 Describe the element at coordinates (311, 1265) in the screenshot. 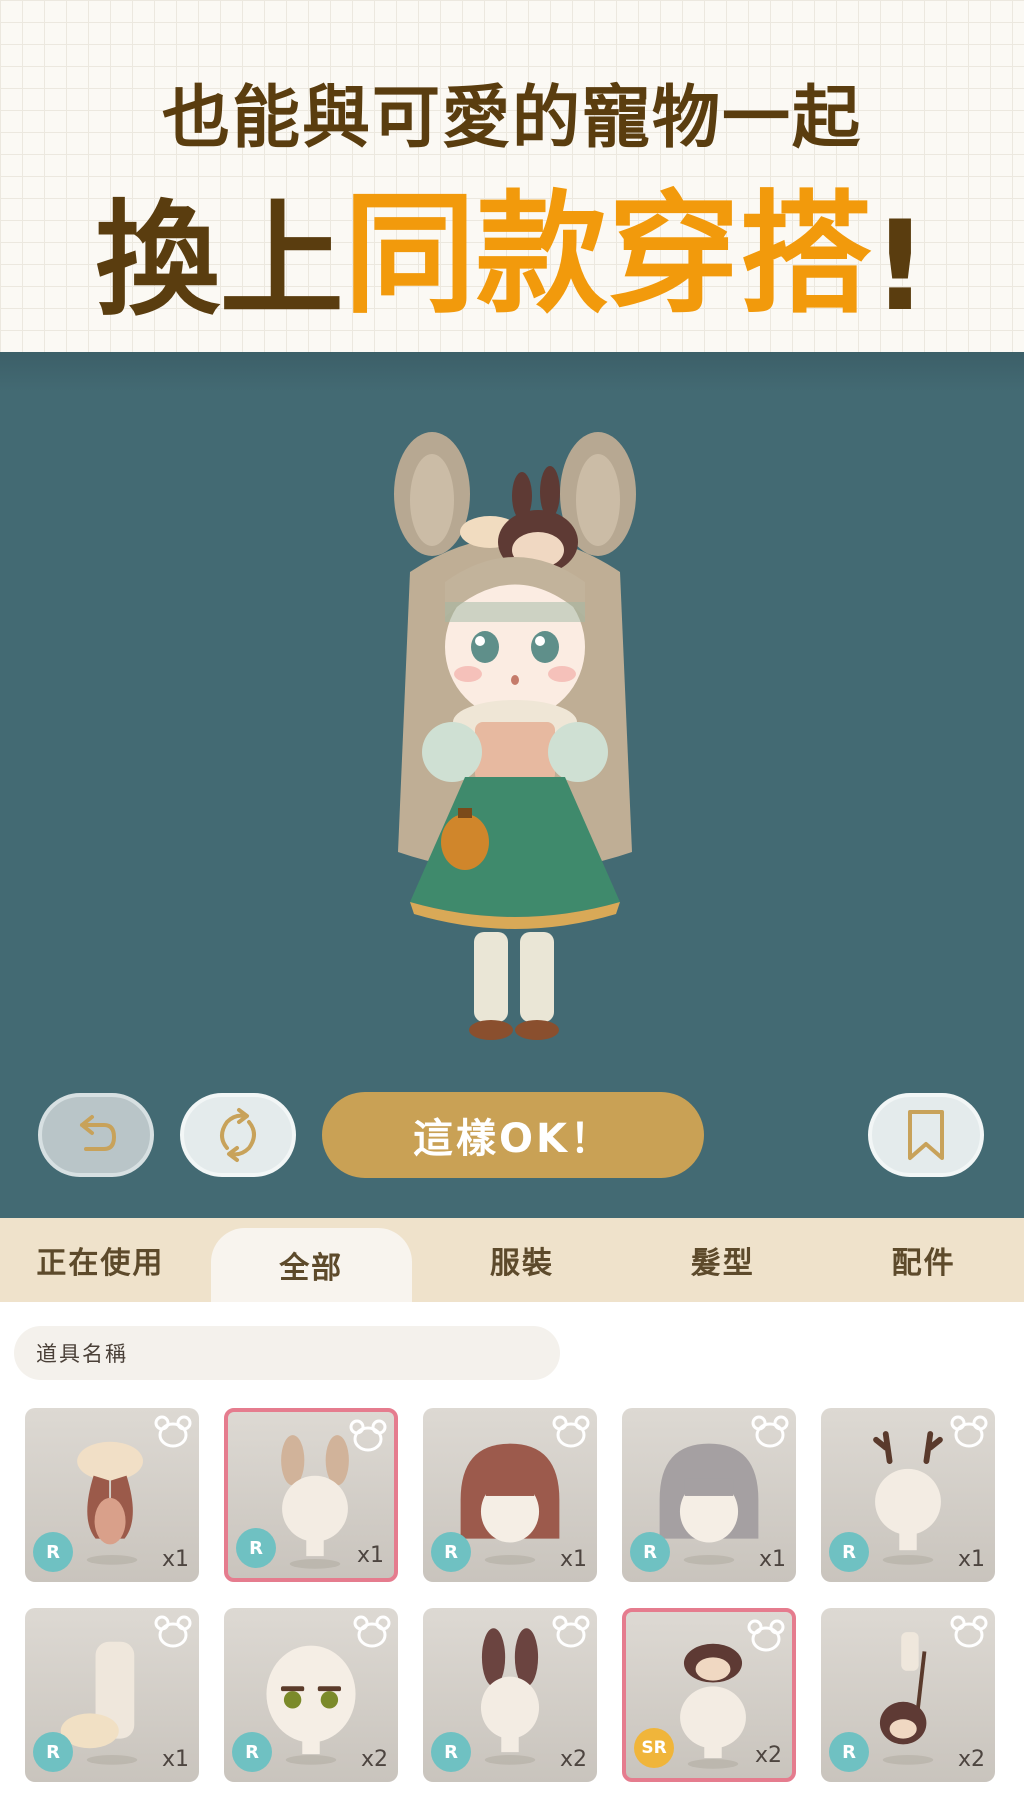

I see `tab-all: 全部` at that location.